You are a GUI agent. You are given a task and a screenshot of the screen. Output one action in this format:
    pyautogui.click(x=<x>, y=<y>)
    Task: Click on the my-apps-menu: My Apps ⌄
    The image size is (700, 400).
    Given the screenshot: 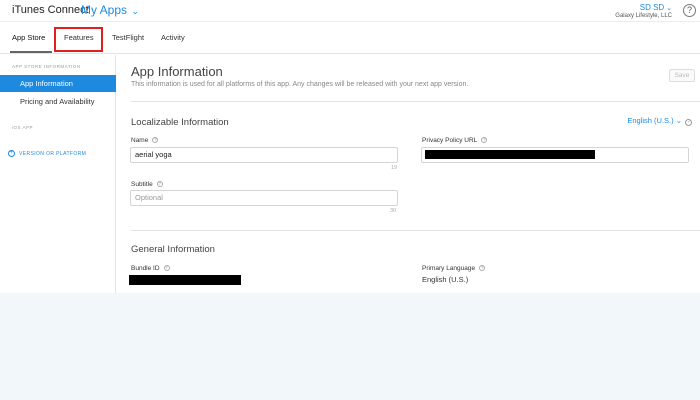 What is the action you would take?
    pyautogui.click(x=110, y=10)
    